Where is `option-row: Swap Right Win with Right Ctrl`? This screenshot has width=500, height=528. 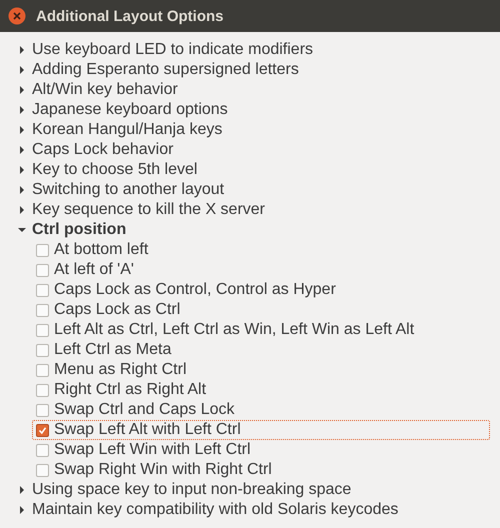 option-row: Swap Right Win with Right Ctrl is located at coordinates (261, 470).